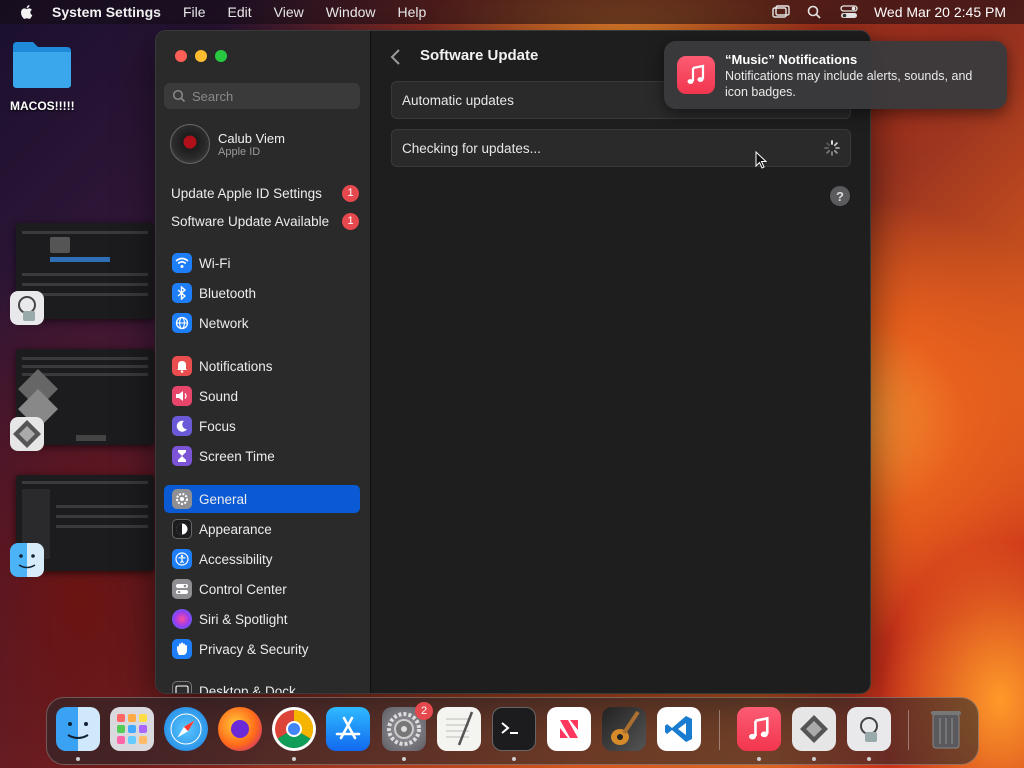 The image size is (1024, 768). Describe the element at coordinates (294, 729) in the screenshot. I see `dock-chrome-icon` at that location.